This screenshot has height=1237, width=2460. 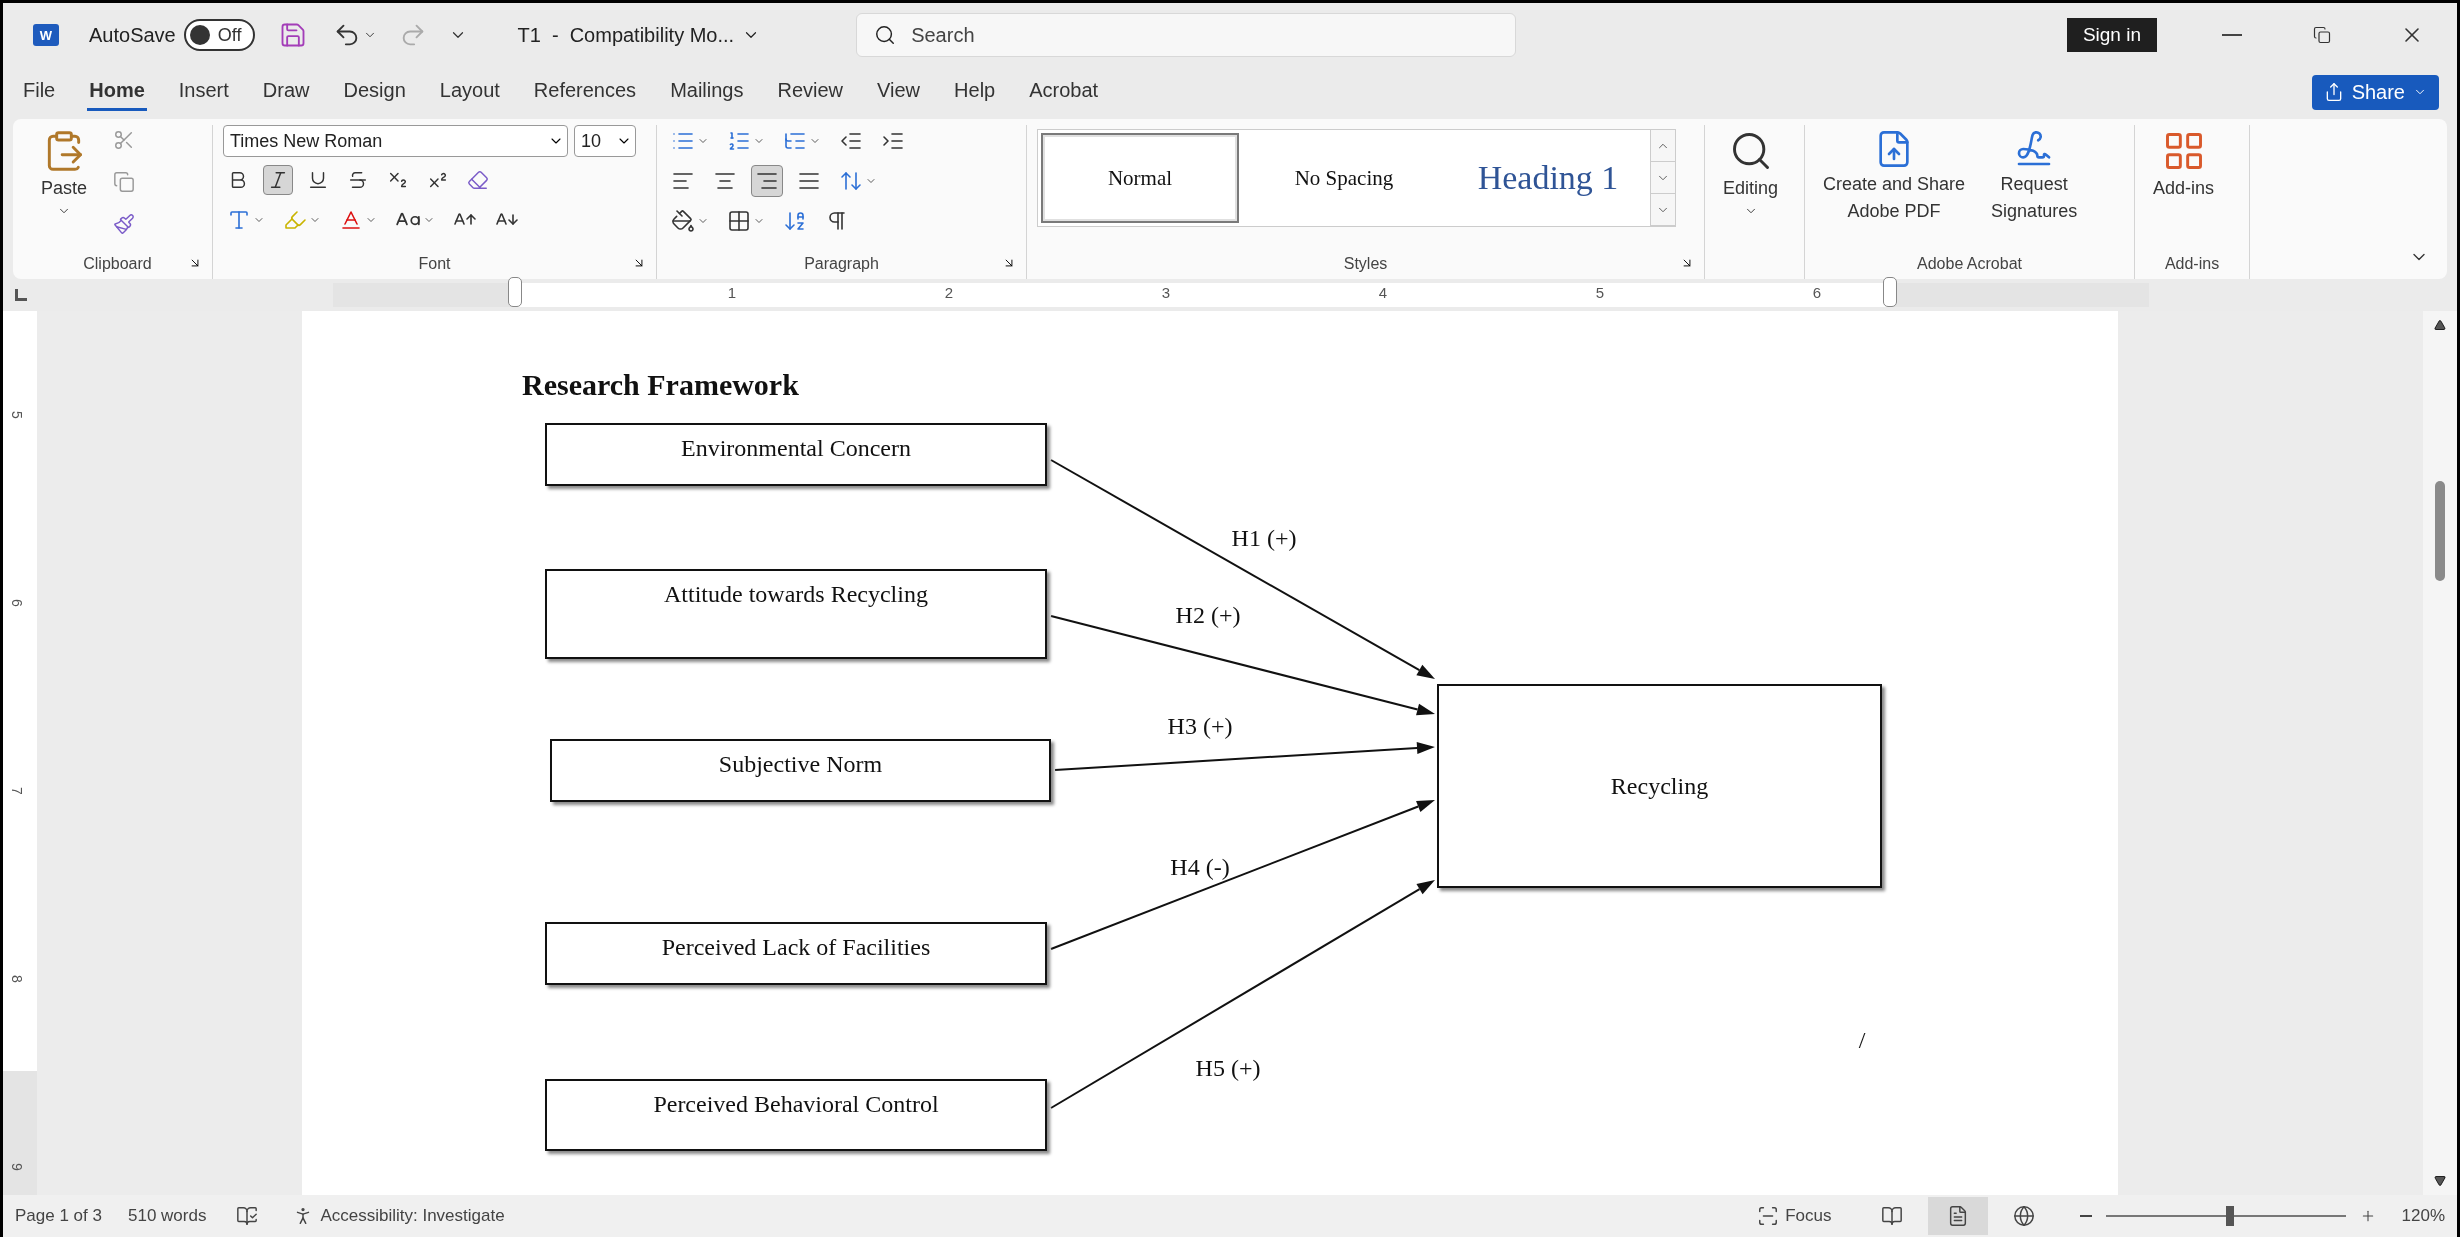 I want to click on hypothesis-label: H2 (+), so click(x=1208, y=615).